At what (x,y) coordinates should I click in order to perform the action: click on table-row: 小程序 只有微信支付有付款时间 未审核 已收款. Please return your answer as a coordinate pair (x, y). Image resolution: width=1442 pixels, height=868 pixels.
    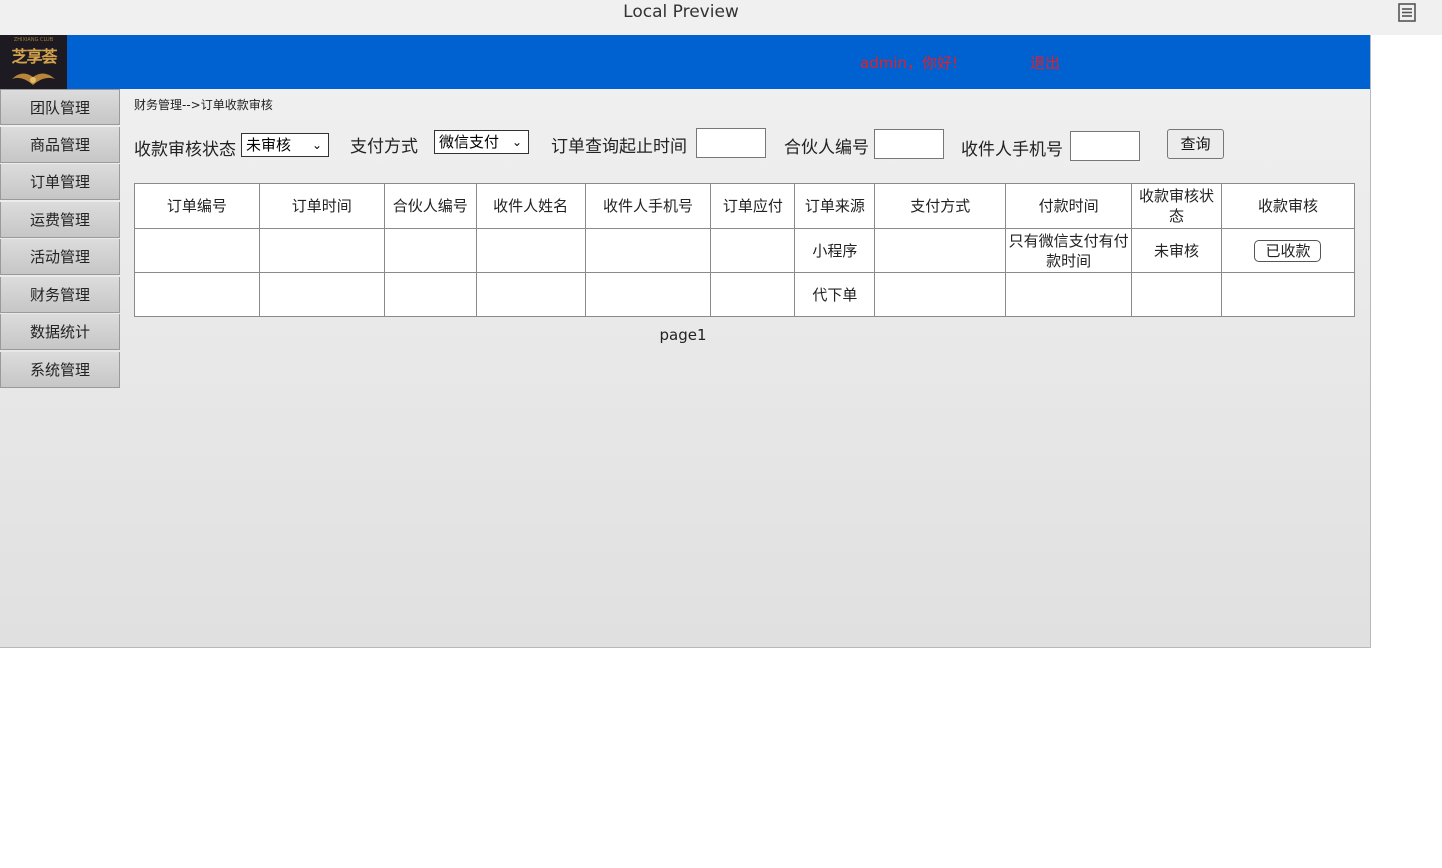
    Looking at the image, I should click on (745, 250).